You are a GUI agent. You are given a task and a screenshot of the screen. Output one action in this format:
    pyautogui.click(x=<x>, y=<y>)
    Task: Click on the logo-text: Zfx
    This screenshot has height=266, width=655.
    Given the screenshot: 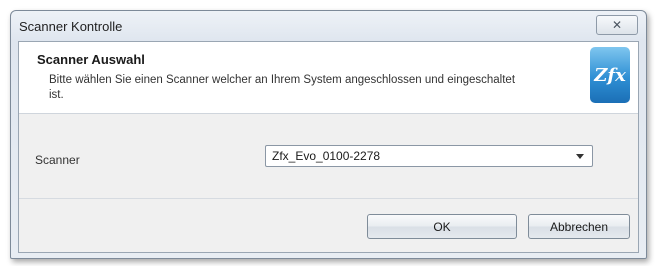 What is the action you would take?
    pyautogui.click(x=610, y=75)
    